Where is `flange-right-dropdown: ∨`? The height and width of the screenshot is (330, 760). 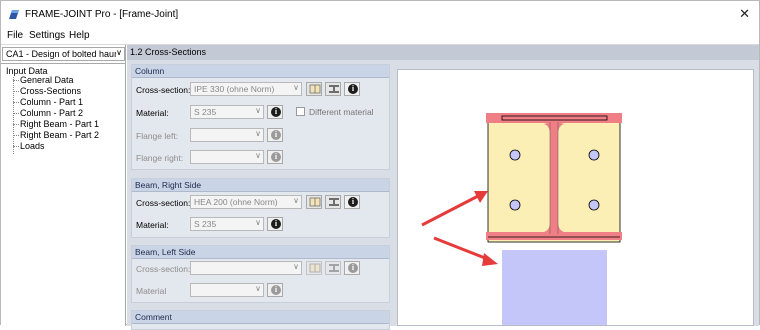
flange-right-dropdown: ∨ is located at coordinates (227, 157).